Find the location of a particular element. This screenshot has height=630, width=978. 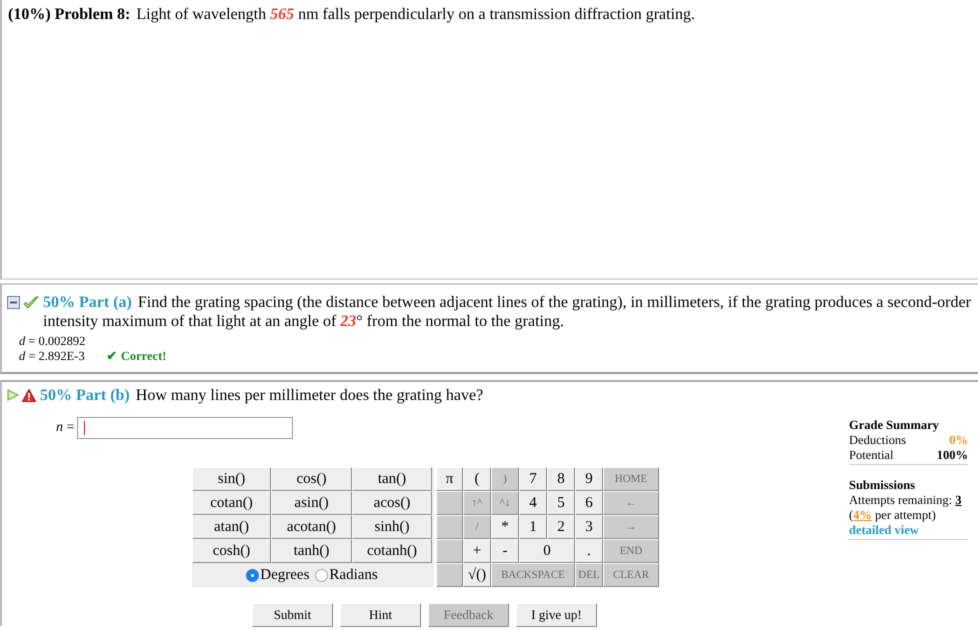

keypad-key: 2 is located at coordinates (561, 527).